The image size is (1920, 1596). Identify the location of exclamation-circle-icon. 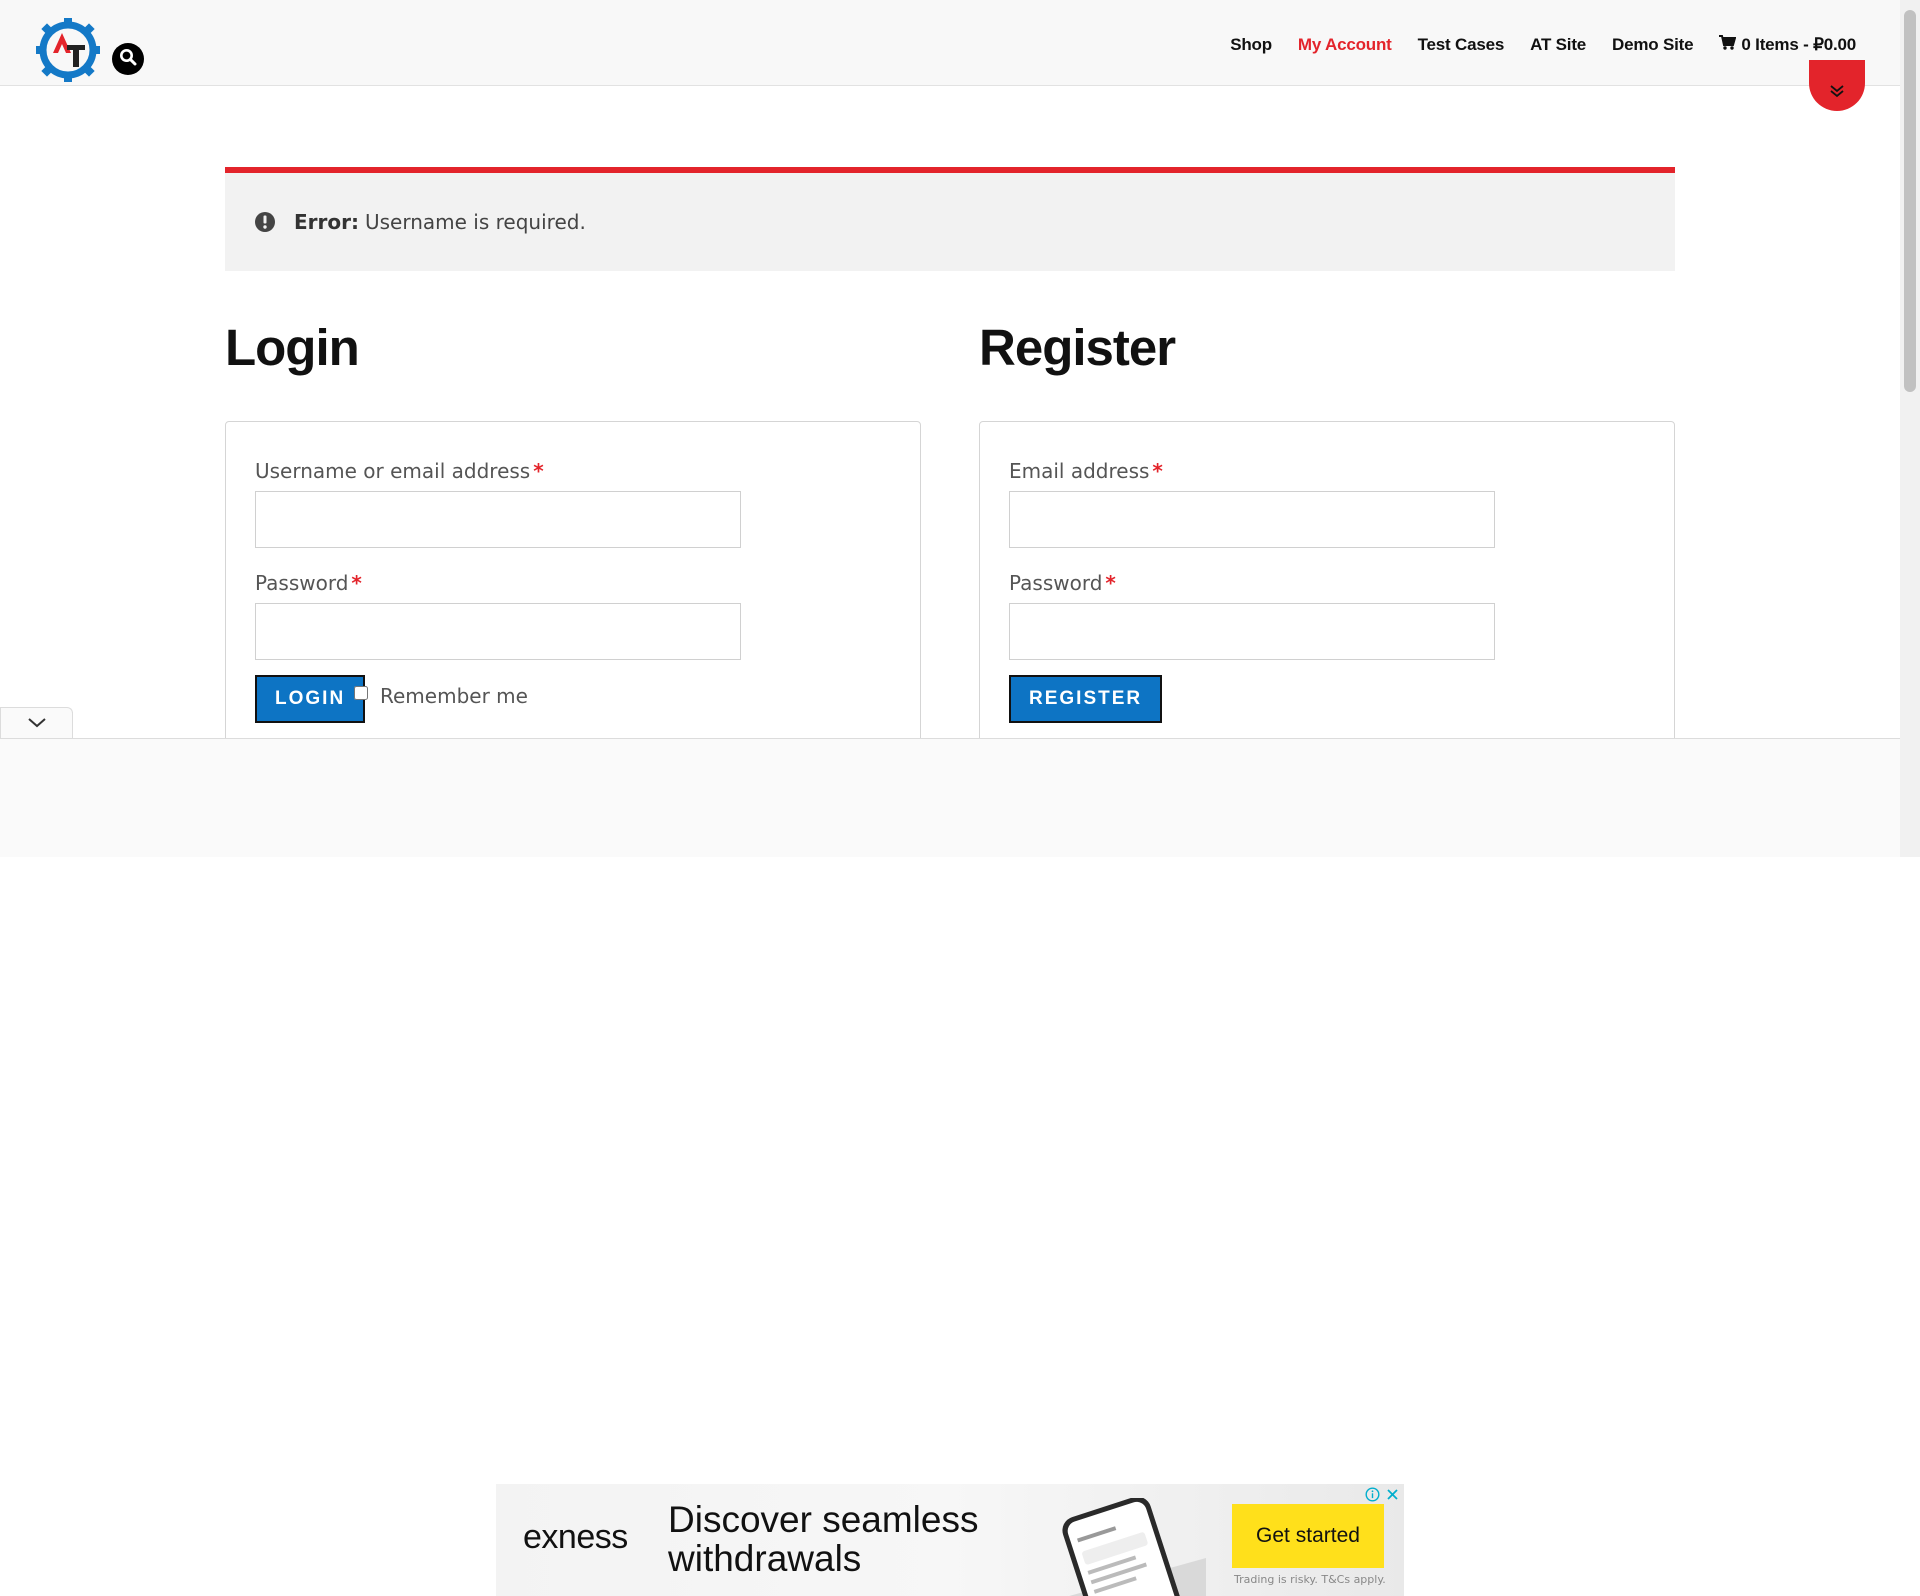
(265, 222).